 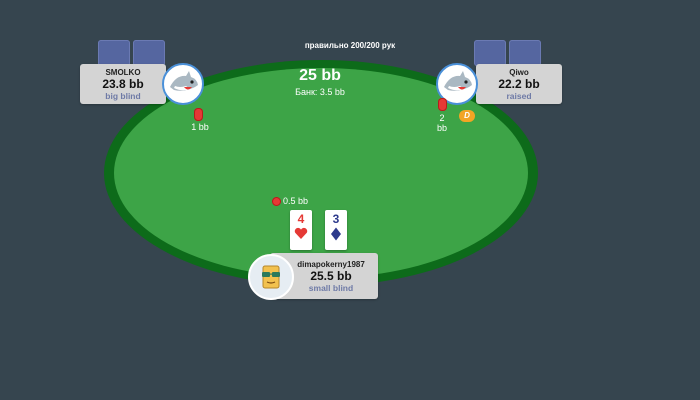 I want to click on pot-total: 25 bb, so click(x=320, y=75).